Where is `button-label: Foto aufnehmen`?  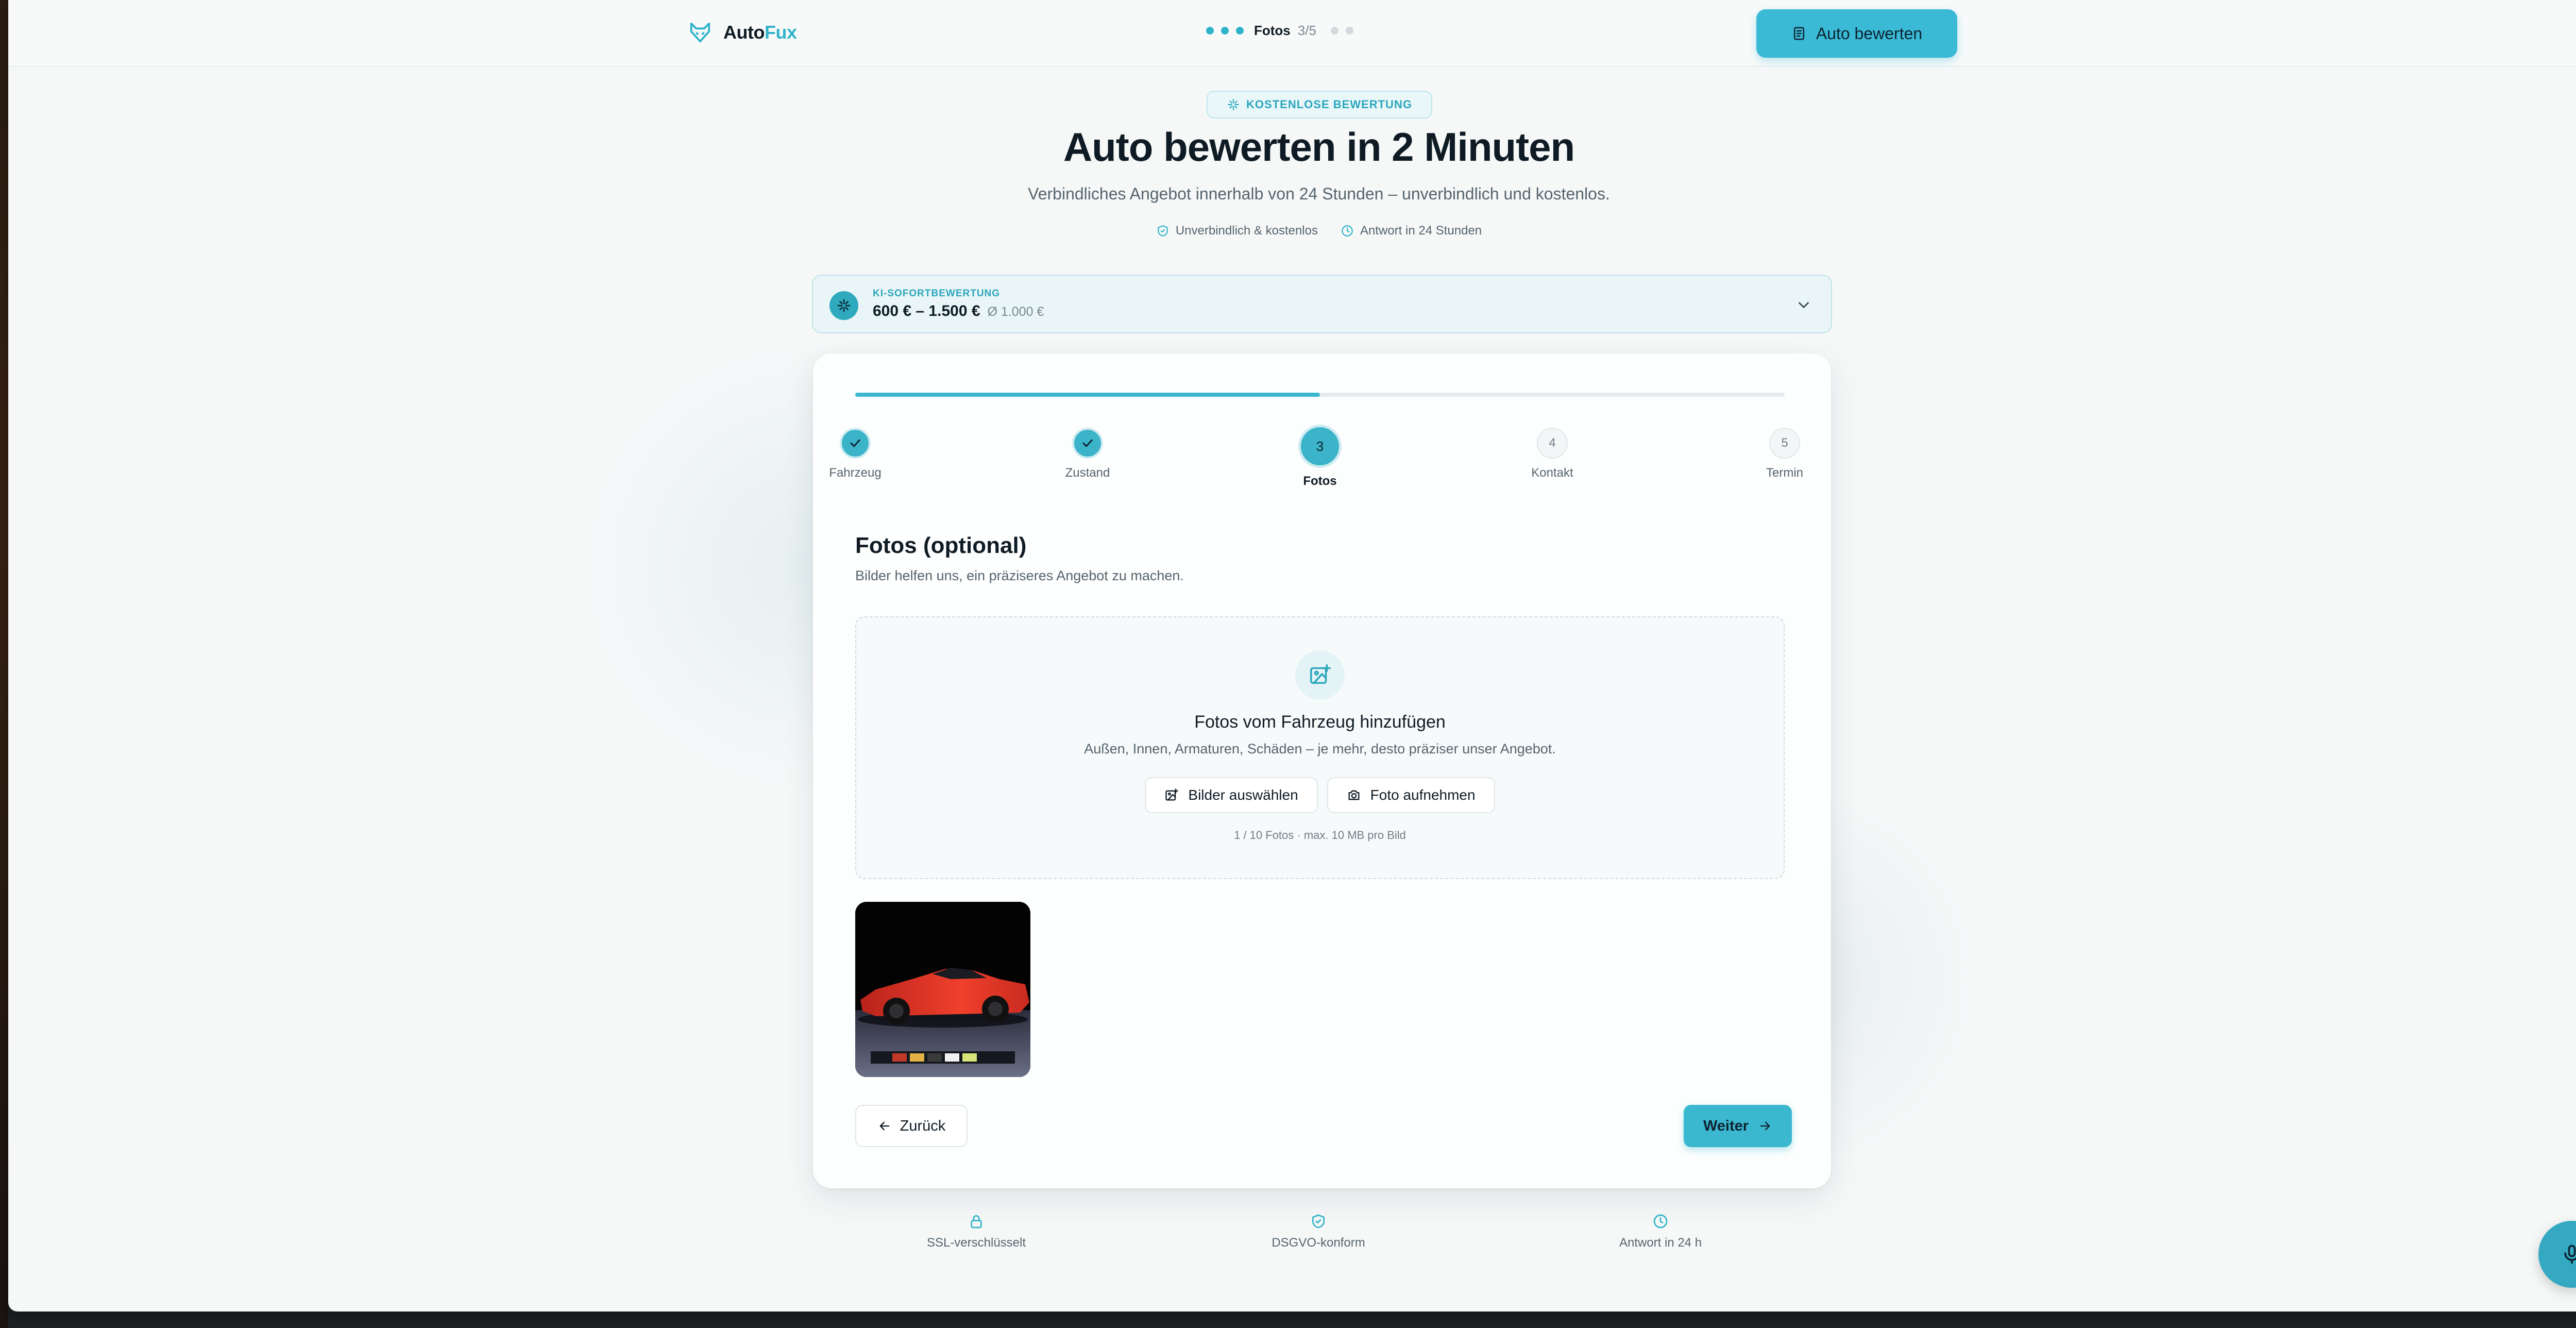
button-label: Foto aufnehmen is located at coordinates (1423, 795).